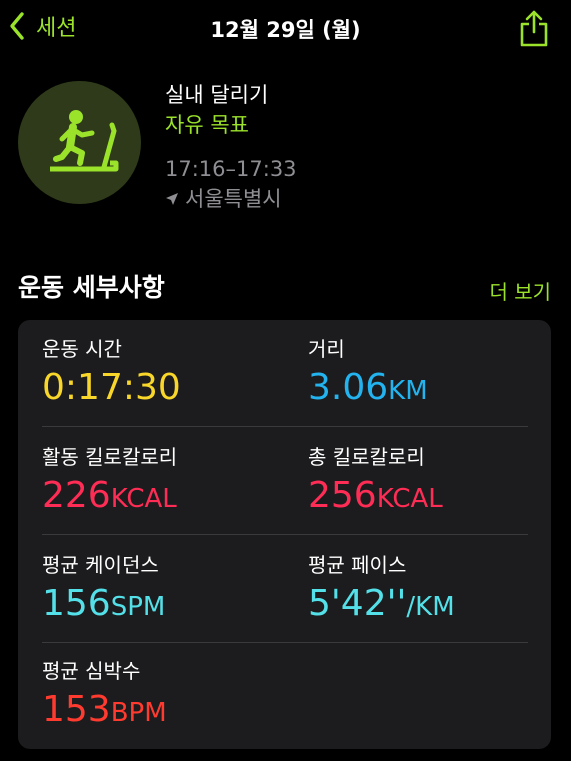 The height and width of the screenshot is (761, 571). Describe the element at coordinates (381, 603) in the screenshot. I see `metric-value: 5'42''/KM` at that location.